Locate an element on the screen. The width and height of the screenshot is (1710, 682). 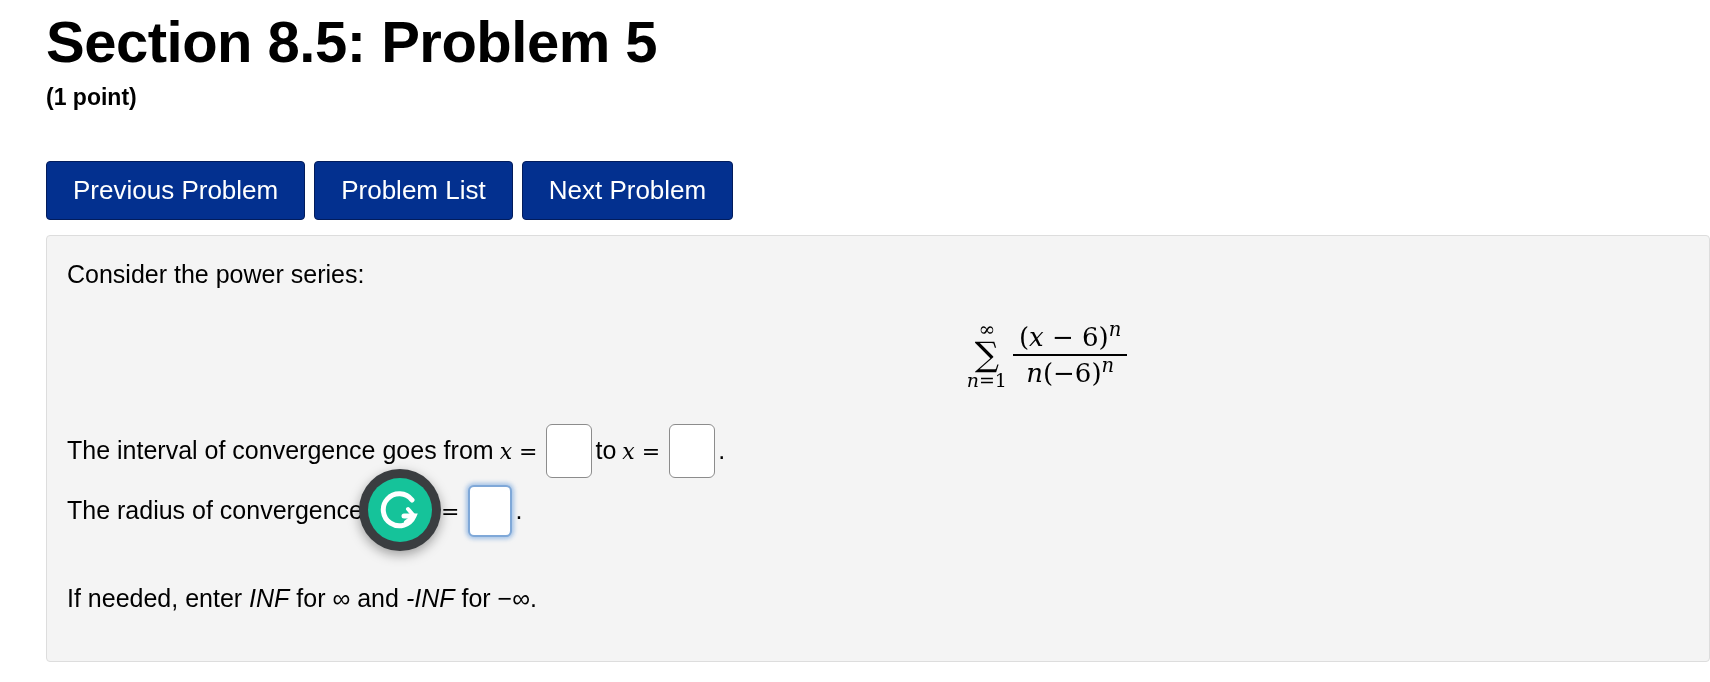
denominator: n(−6)$^{n}$ is located at coordinates (1070, 372).